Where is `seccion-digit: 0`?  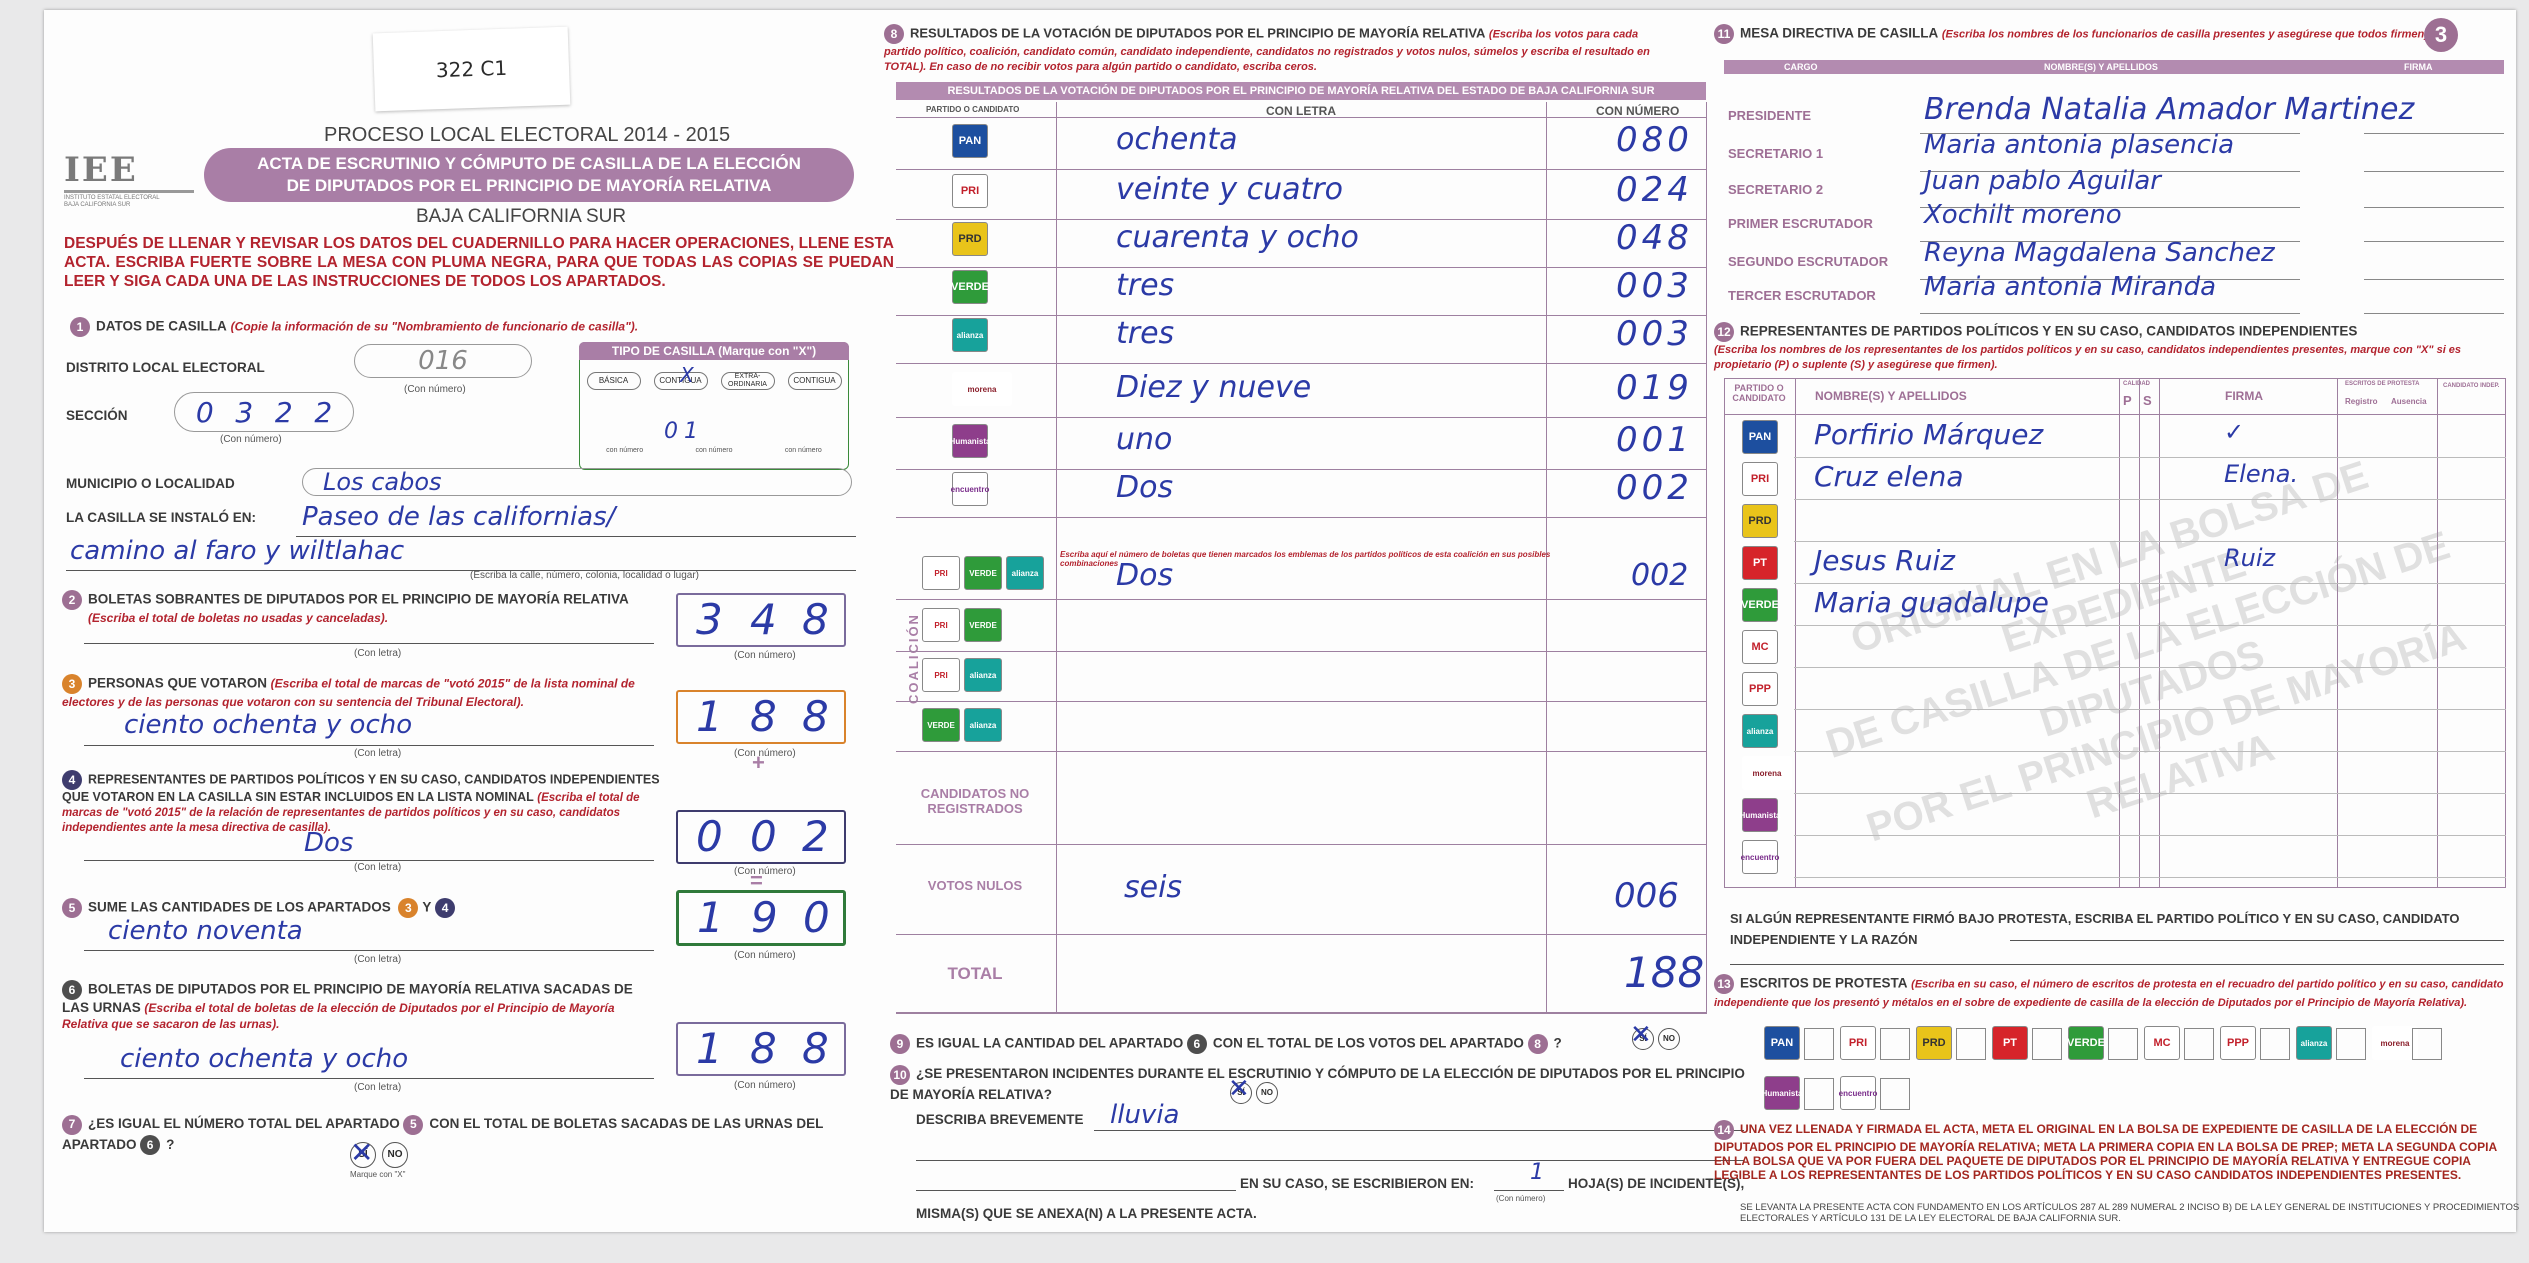
seccion-digit: 0 is located at coordinates (204, 412).